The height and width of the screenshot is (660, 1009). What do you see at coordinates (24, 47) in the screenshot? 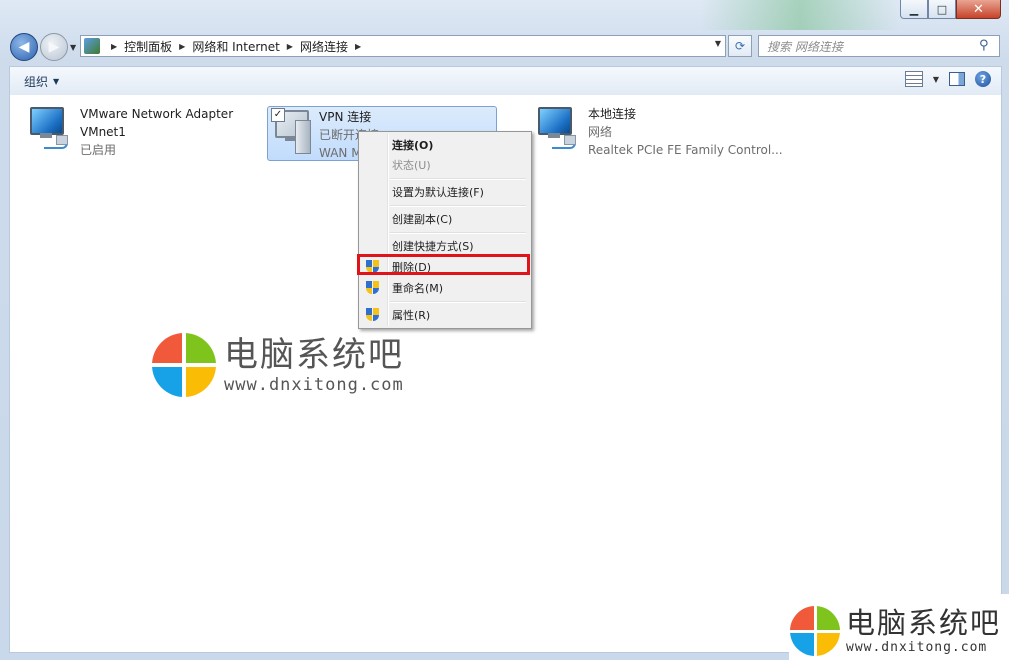
I see `back-button: ◀` at bounding box center [24, 47].